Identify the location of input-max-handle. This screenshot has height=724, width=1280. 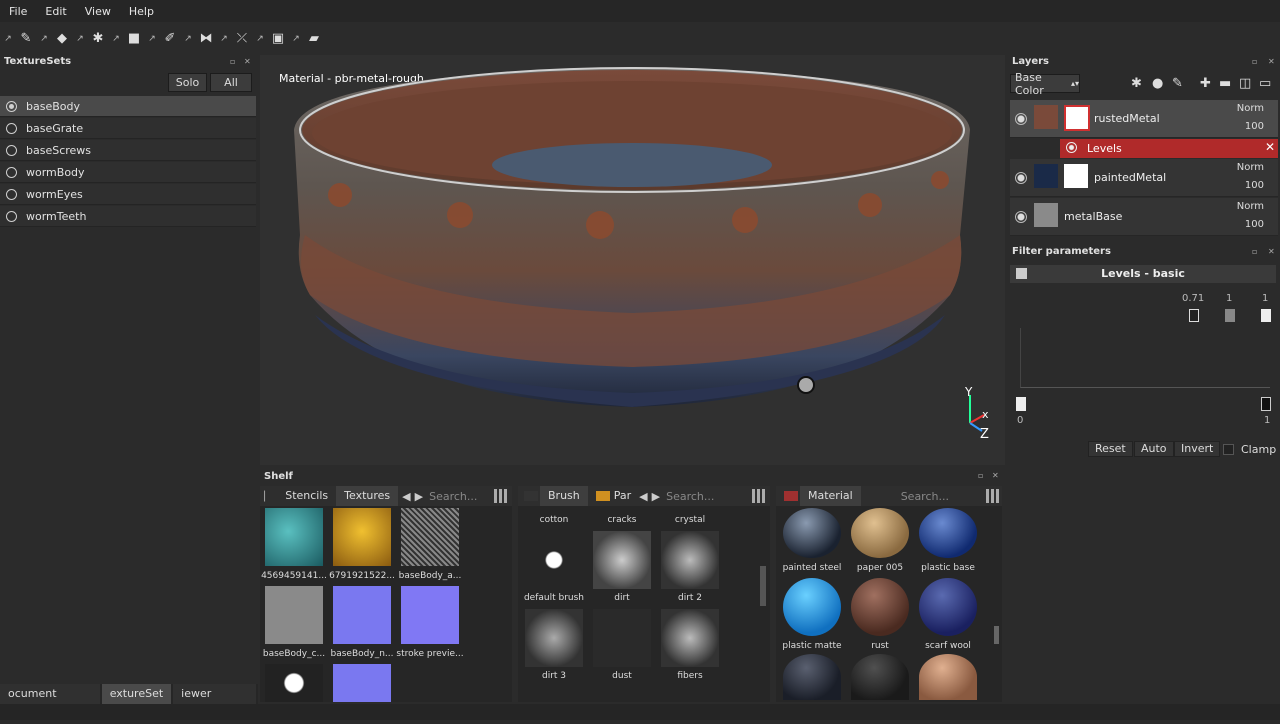
(1266, 404).